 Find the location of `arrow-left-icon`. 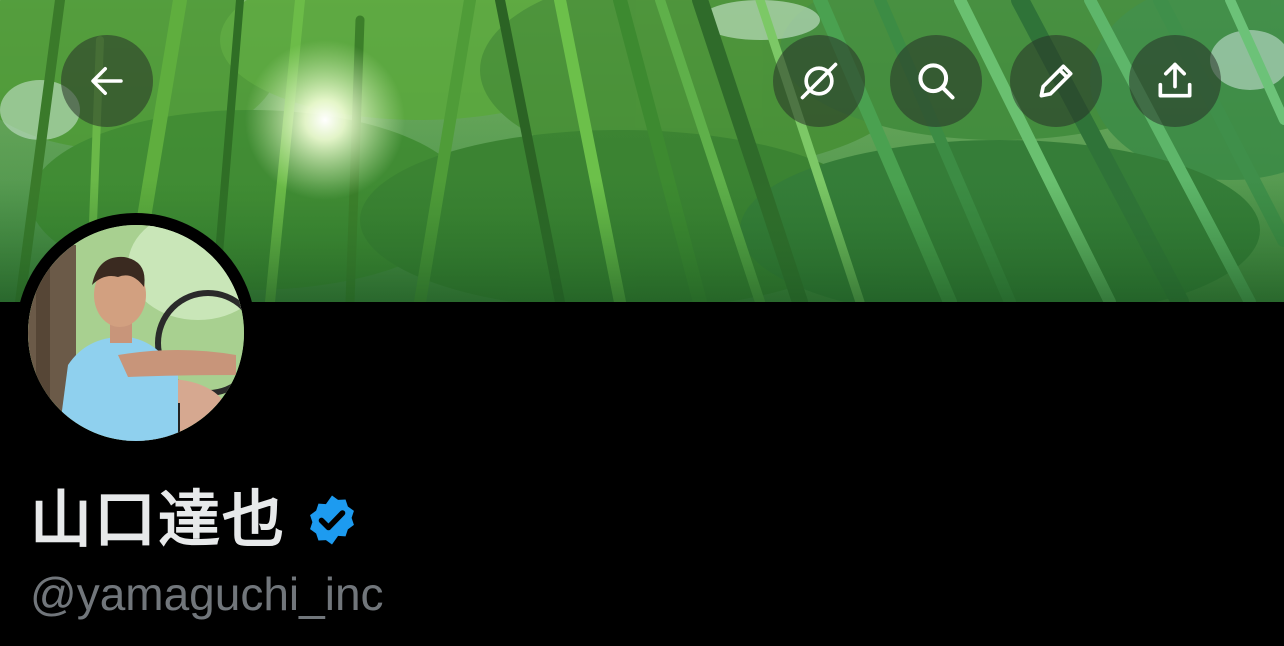

arrow-left-icon is located at coordinates (107, 81).